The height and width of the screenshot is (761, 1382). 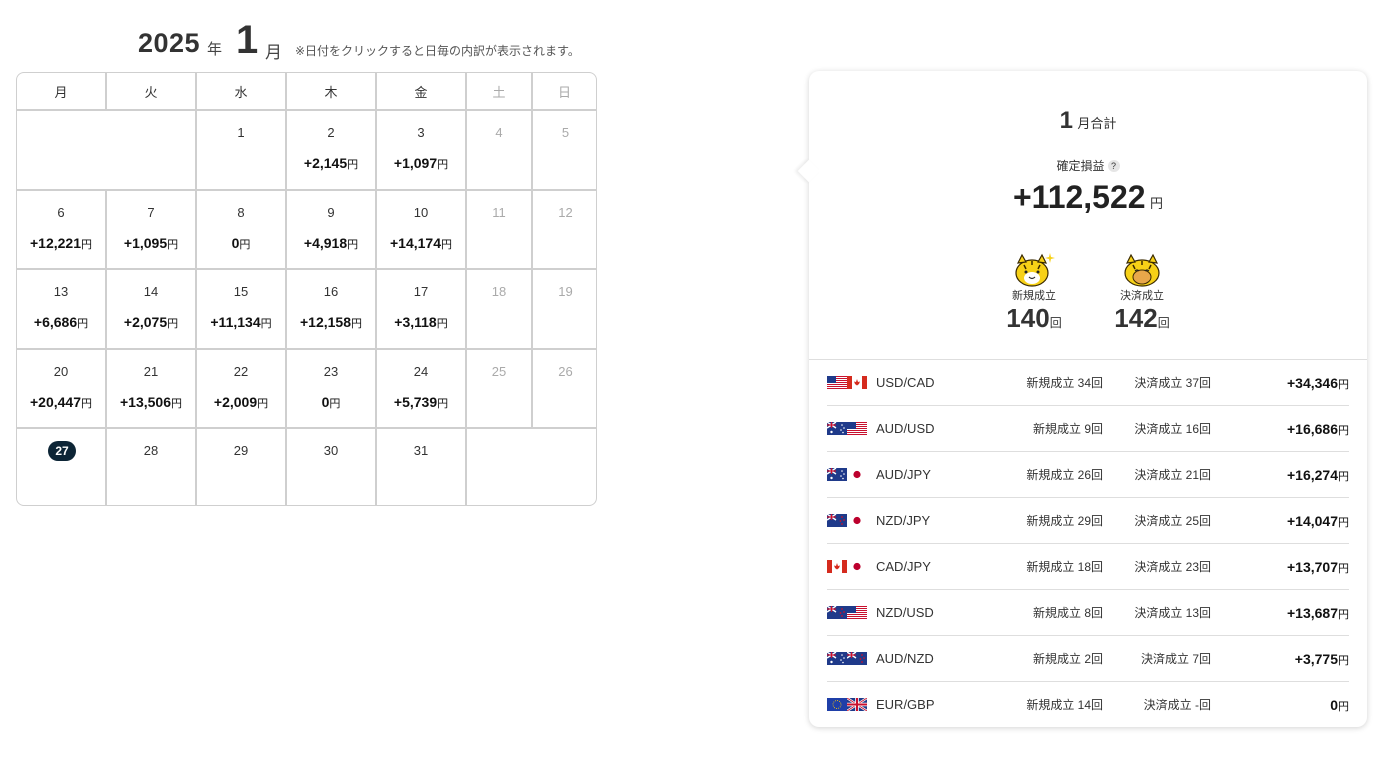 What do you see at coordinates (1064, 567) in the screenshot?
I see `pair-new-count: 新規成立 18回` at bounding box center [1064, 567].